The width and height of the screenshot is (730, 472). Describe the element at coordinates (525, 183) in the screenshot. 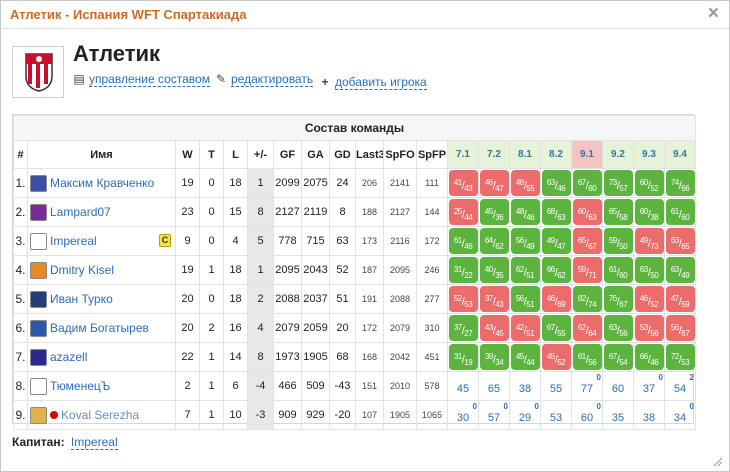

I see `match-cell: 48/55` at that location.